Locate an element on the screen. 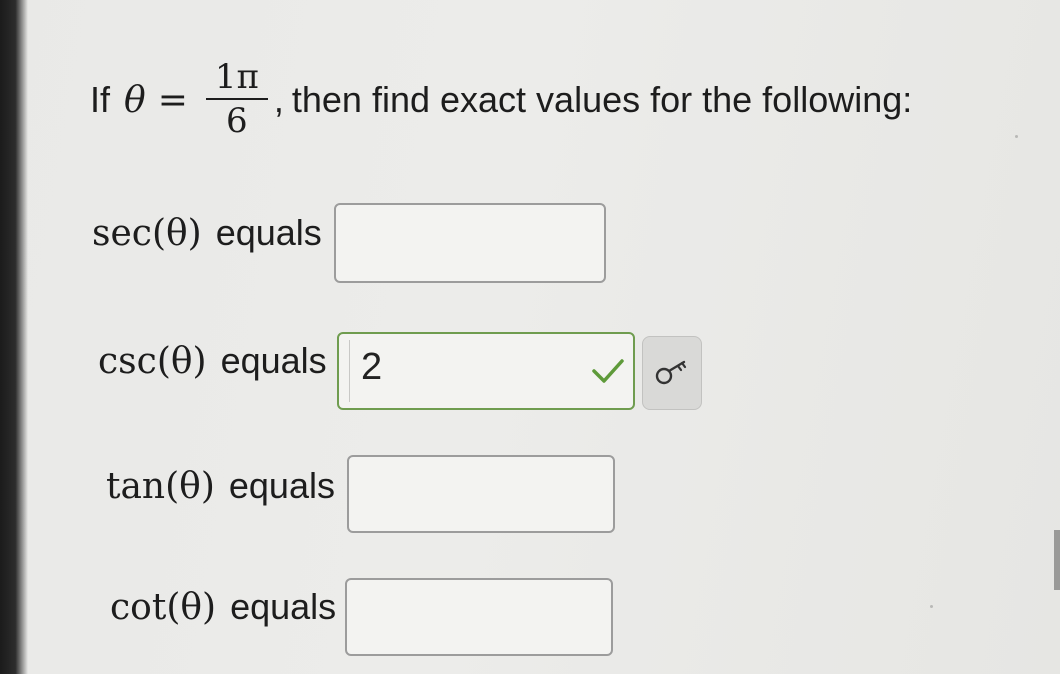 This screenshot has width=1060, height=674. tan-label: tan (θ) equals is located at coordinates (220, 486).